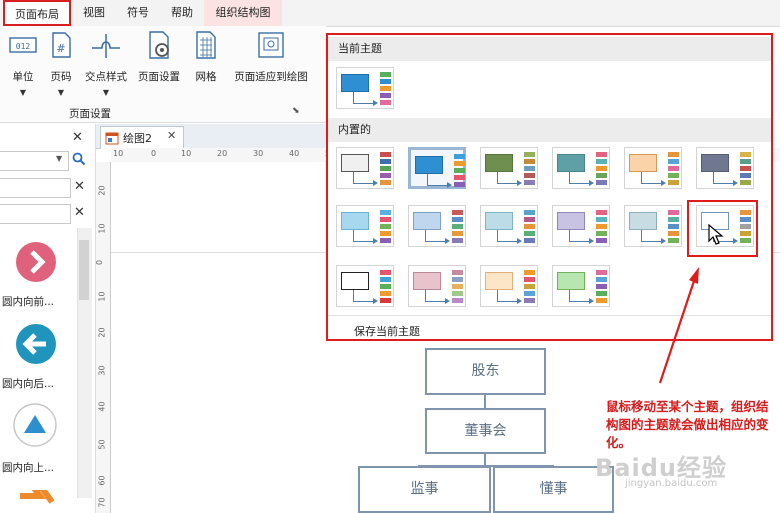  What do you see at coordinates (365, 88) in the screenshot?
I see `current-theme-thumbnail` at bounding box center [365, 88].